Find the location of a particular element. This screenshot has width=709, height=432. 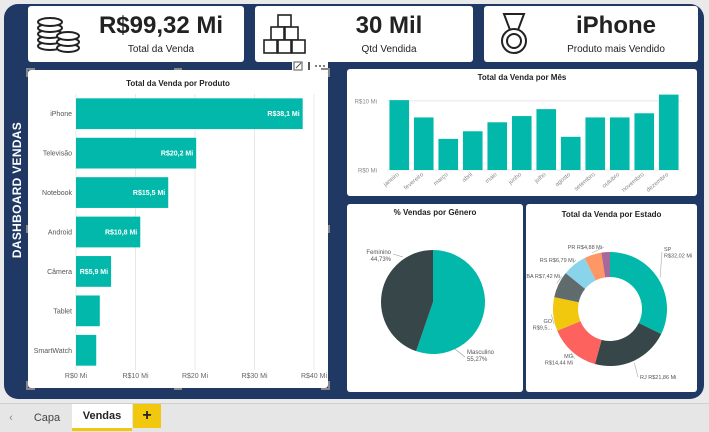

slice-label: PR R$4,88 Mi is located at coordinates (585, 248).